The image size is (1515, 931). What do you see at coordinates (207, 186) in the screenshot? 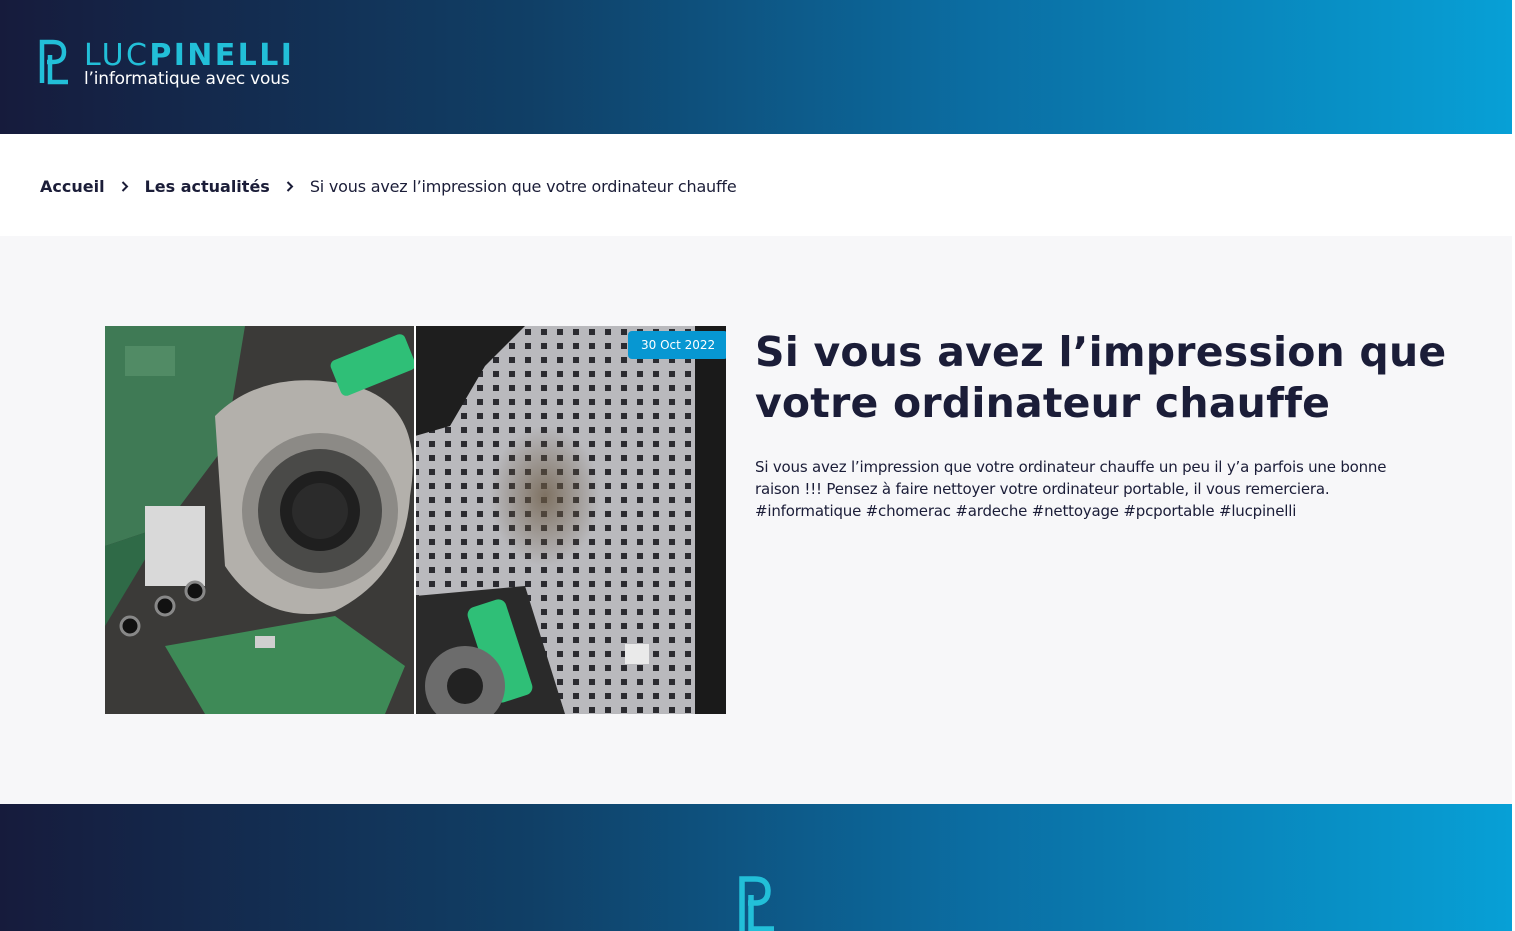
I see `breadcrumb-news-link: Les actualités` at bounding box center [207, 186].